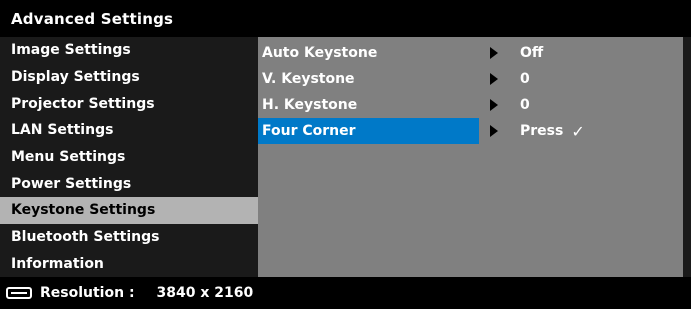  What do you see at coordinates (320, 53) in the screenshot?
I see `auto-keystone-label: Auto Keystone` at bounding box center [320, 53].